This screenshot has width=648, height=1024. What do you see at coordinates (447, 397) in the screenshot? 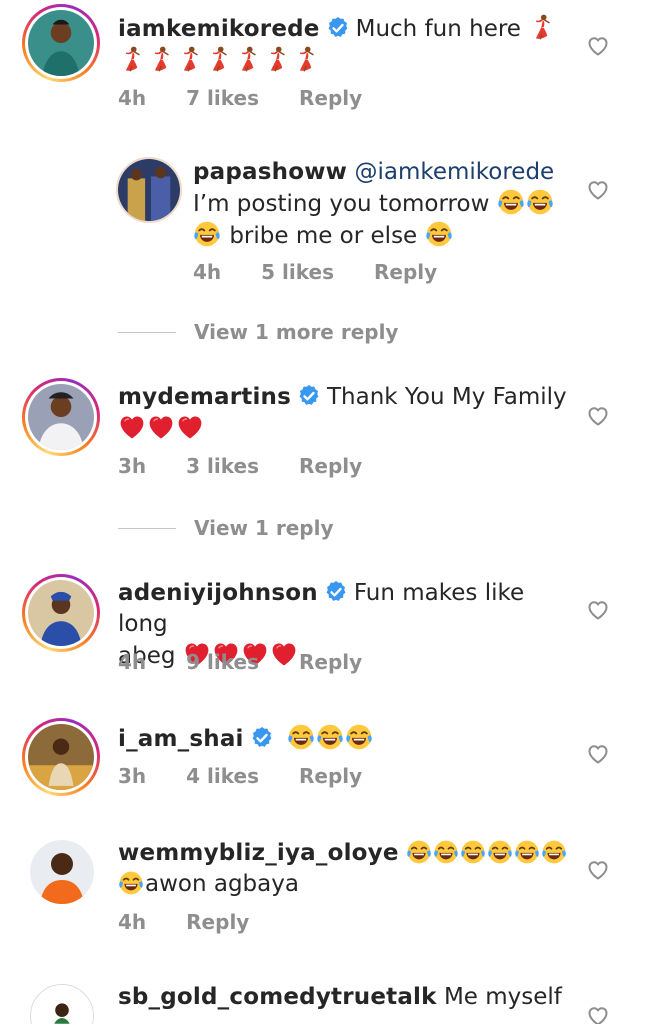
I see `comment-text: Thank You My Family` at bounding box center [447, 397].